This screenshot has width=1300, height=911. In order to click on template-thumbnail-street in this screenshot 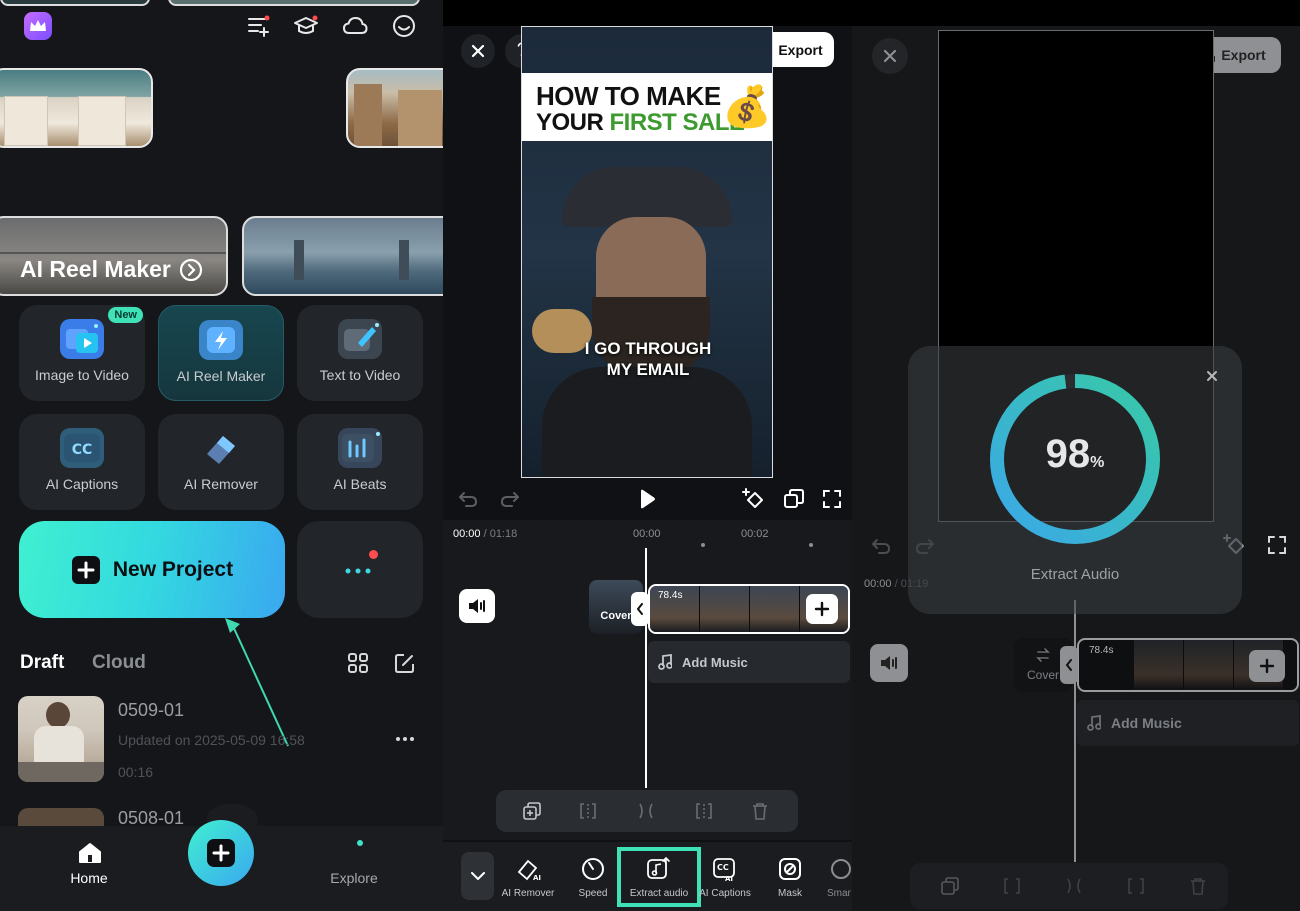, I will do `click(76, 108)`.